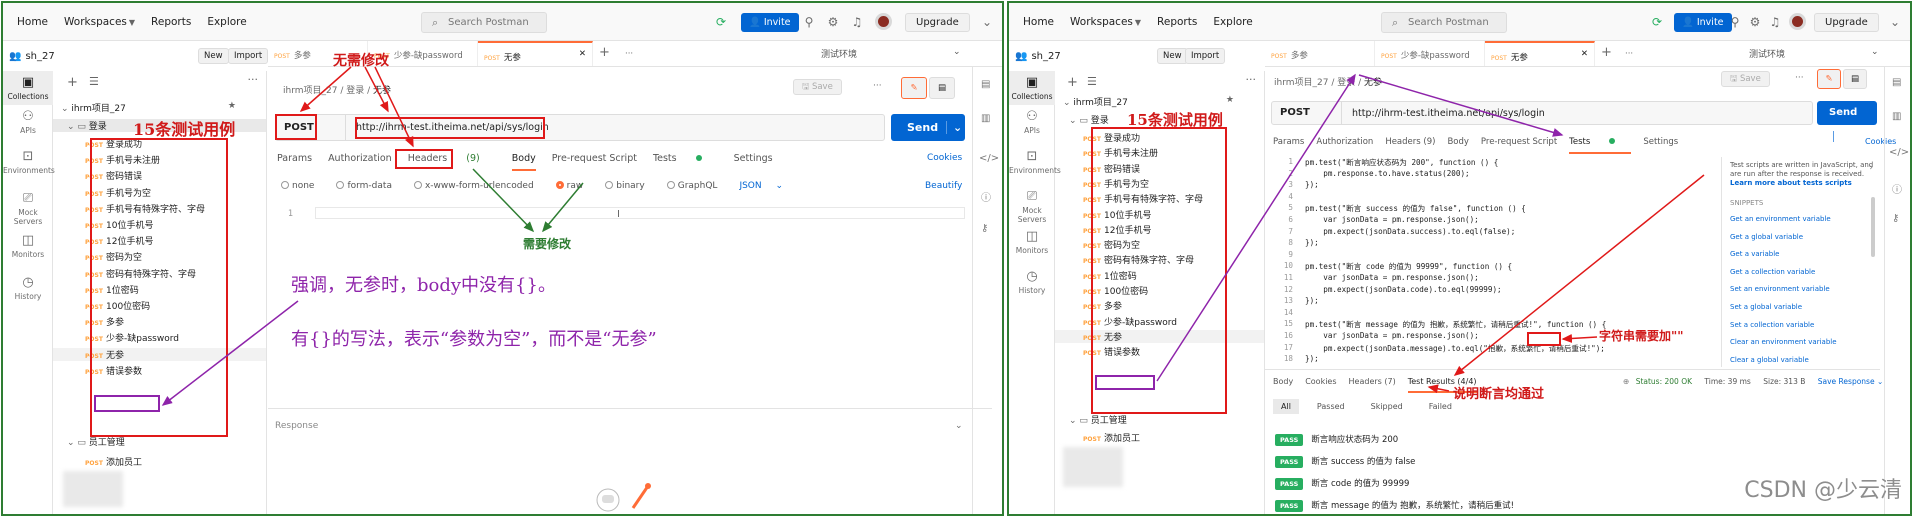 This screenshot has width=1913, height=518. I want to click on nav-home: Home, so click(32, 22).